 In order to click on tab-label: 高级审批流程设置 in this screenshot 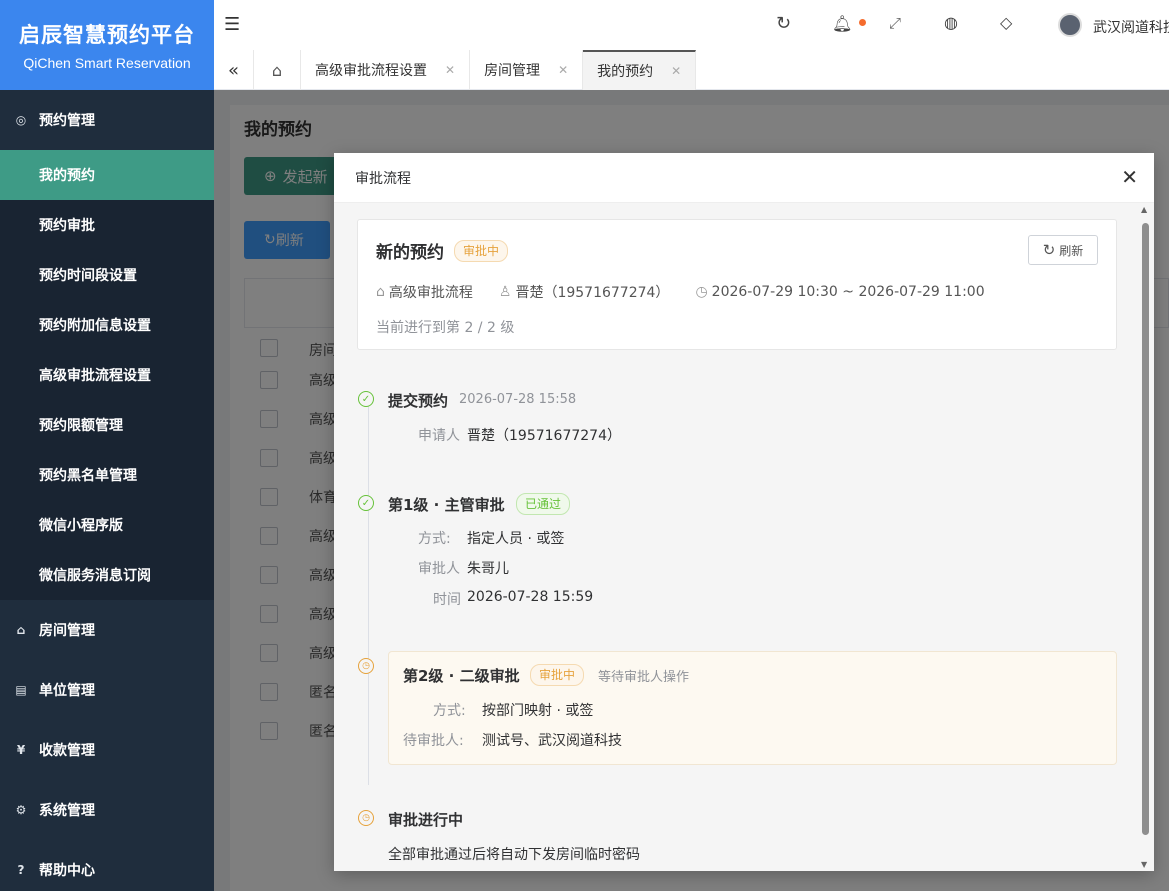, I will do `click(371, 71)`.